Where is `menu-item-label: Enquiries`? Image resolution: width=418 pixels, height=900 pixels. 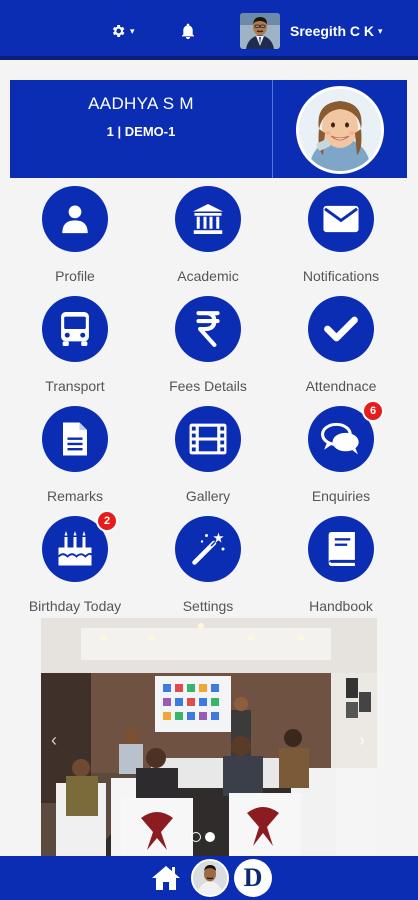 menu-item-label: Enquiries is located at coordinates (341, 496).